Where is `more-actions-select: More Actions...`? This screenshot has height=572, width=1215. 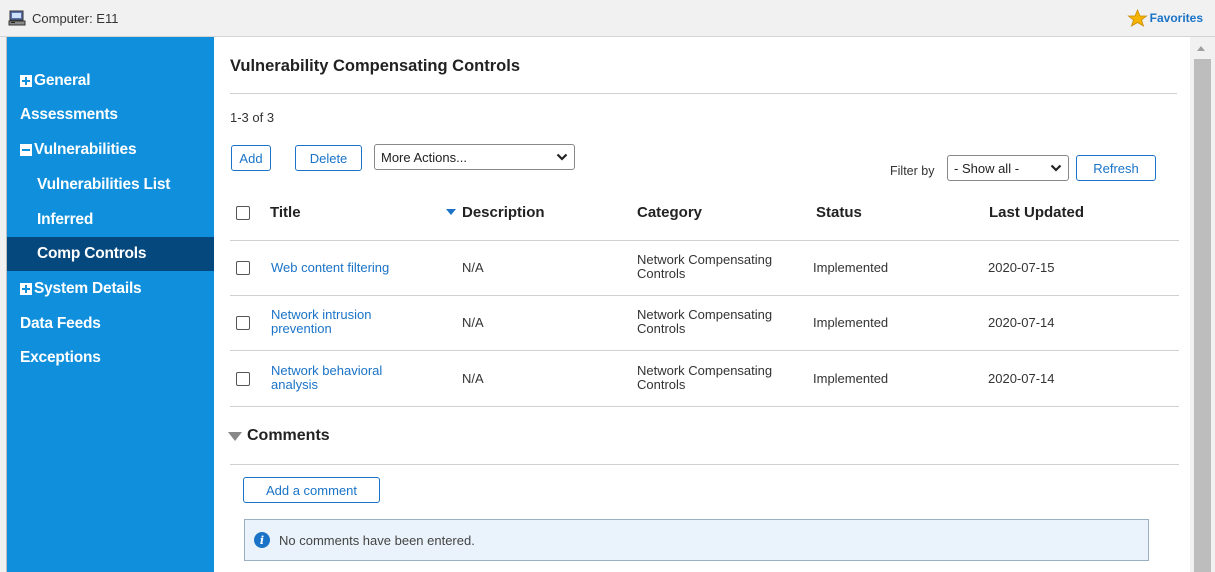
more-actions-select: More Actions... is located at coordinates (474, 157).